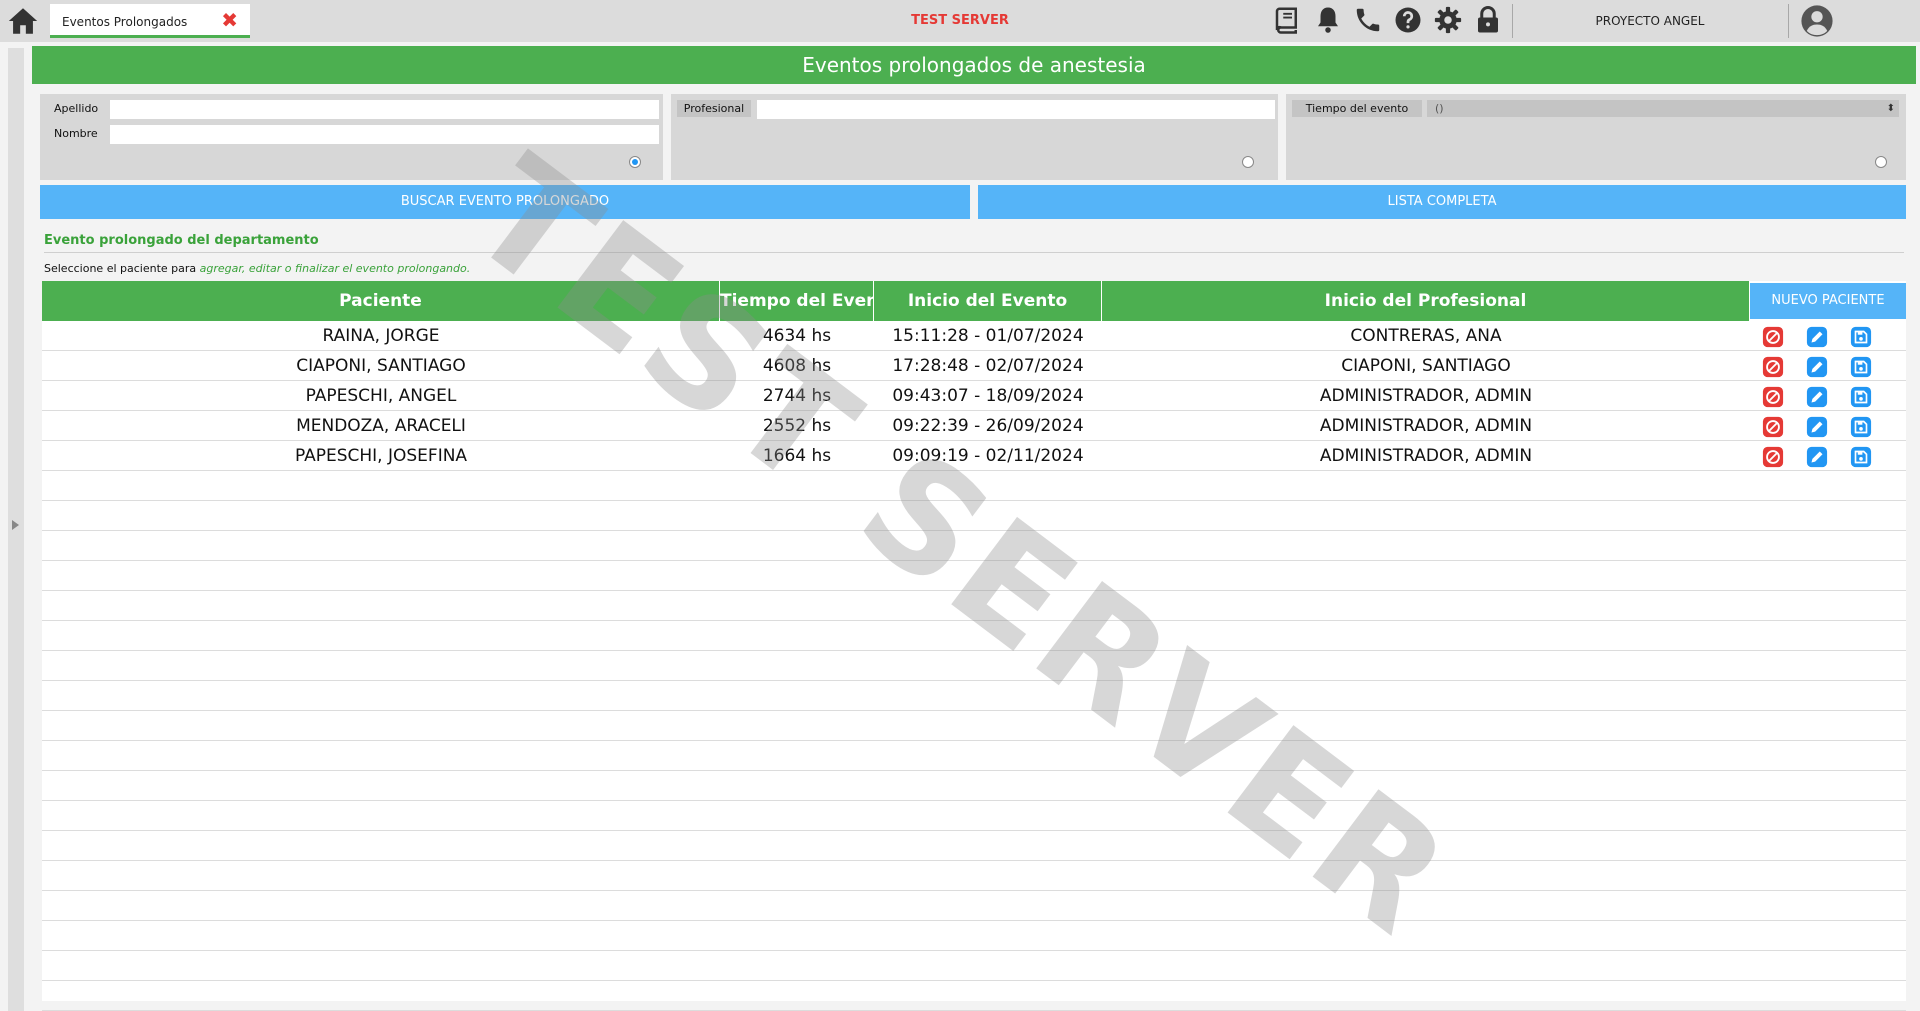  Describe the element at coordinates (76, 108) in the screenshot. I see `apellido-label: Apellido` at that location.